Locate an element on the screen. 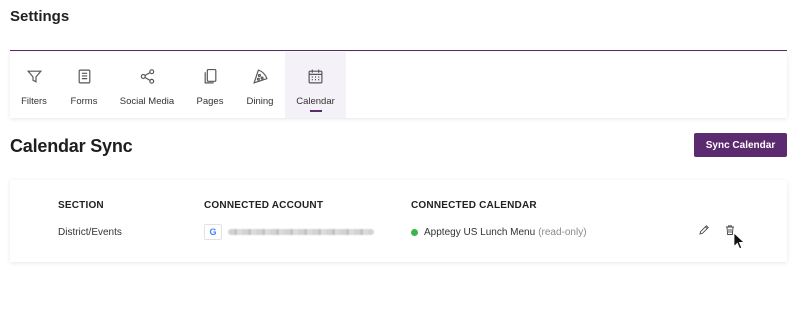 This screenshot has height=334, width=801. sync-calendar-button: Sync Calendar is located at coordinates (740, 145).